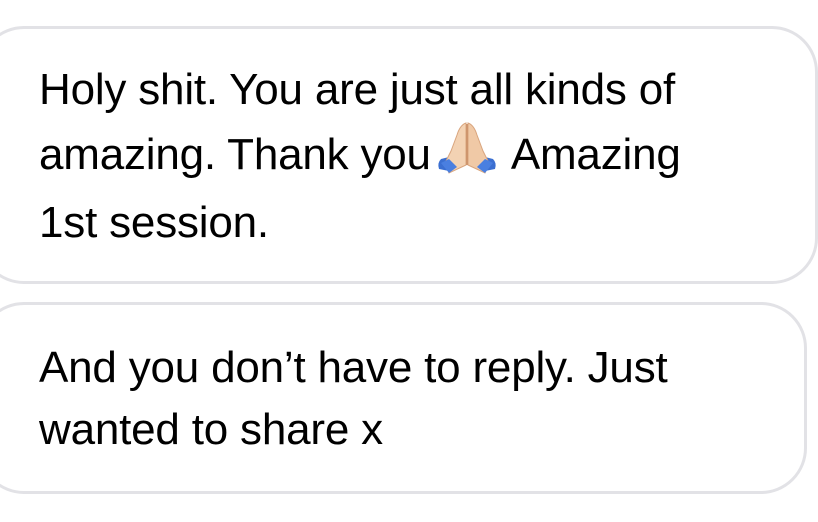 This screenshot has width=818, height=522. What do you see at coordinates (211, 429) in the screenshot?
I see `message-line: wanted to share x` at bounding box center [211, 429].